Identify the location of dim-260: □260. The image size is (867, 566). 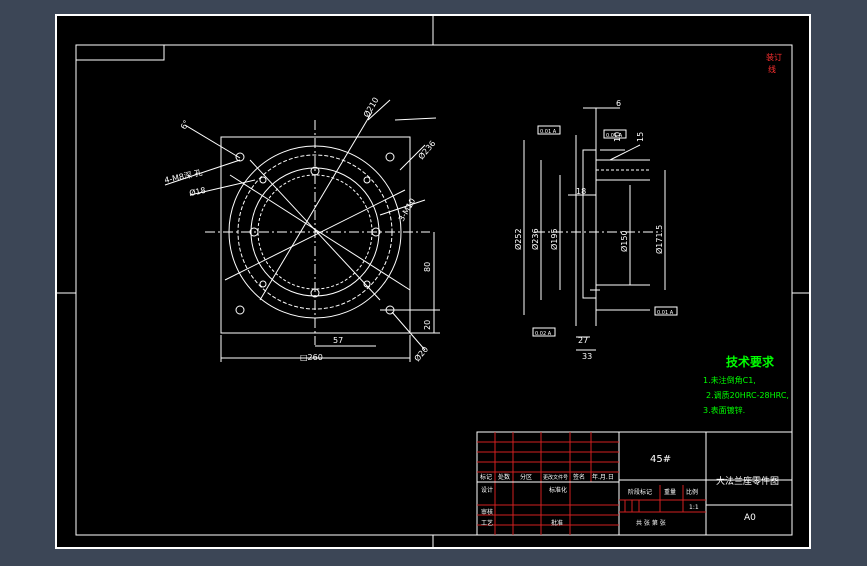
(311, 357).